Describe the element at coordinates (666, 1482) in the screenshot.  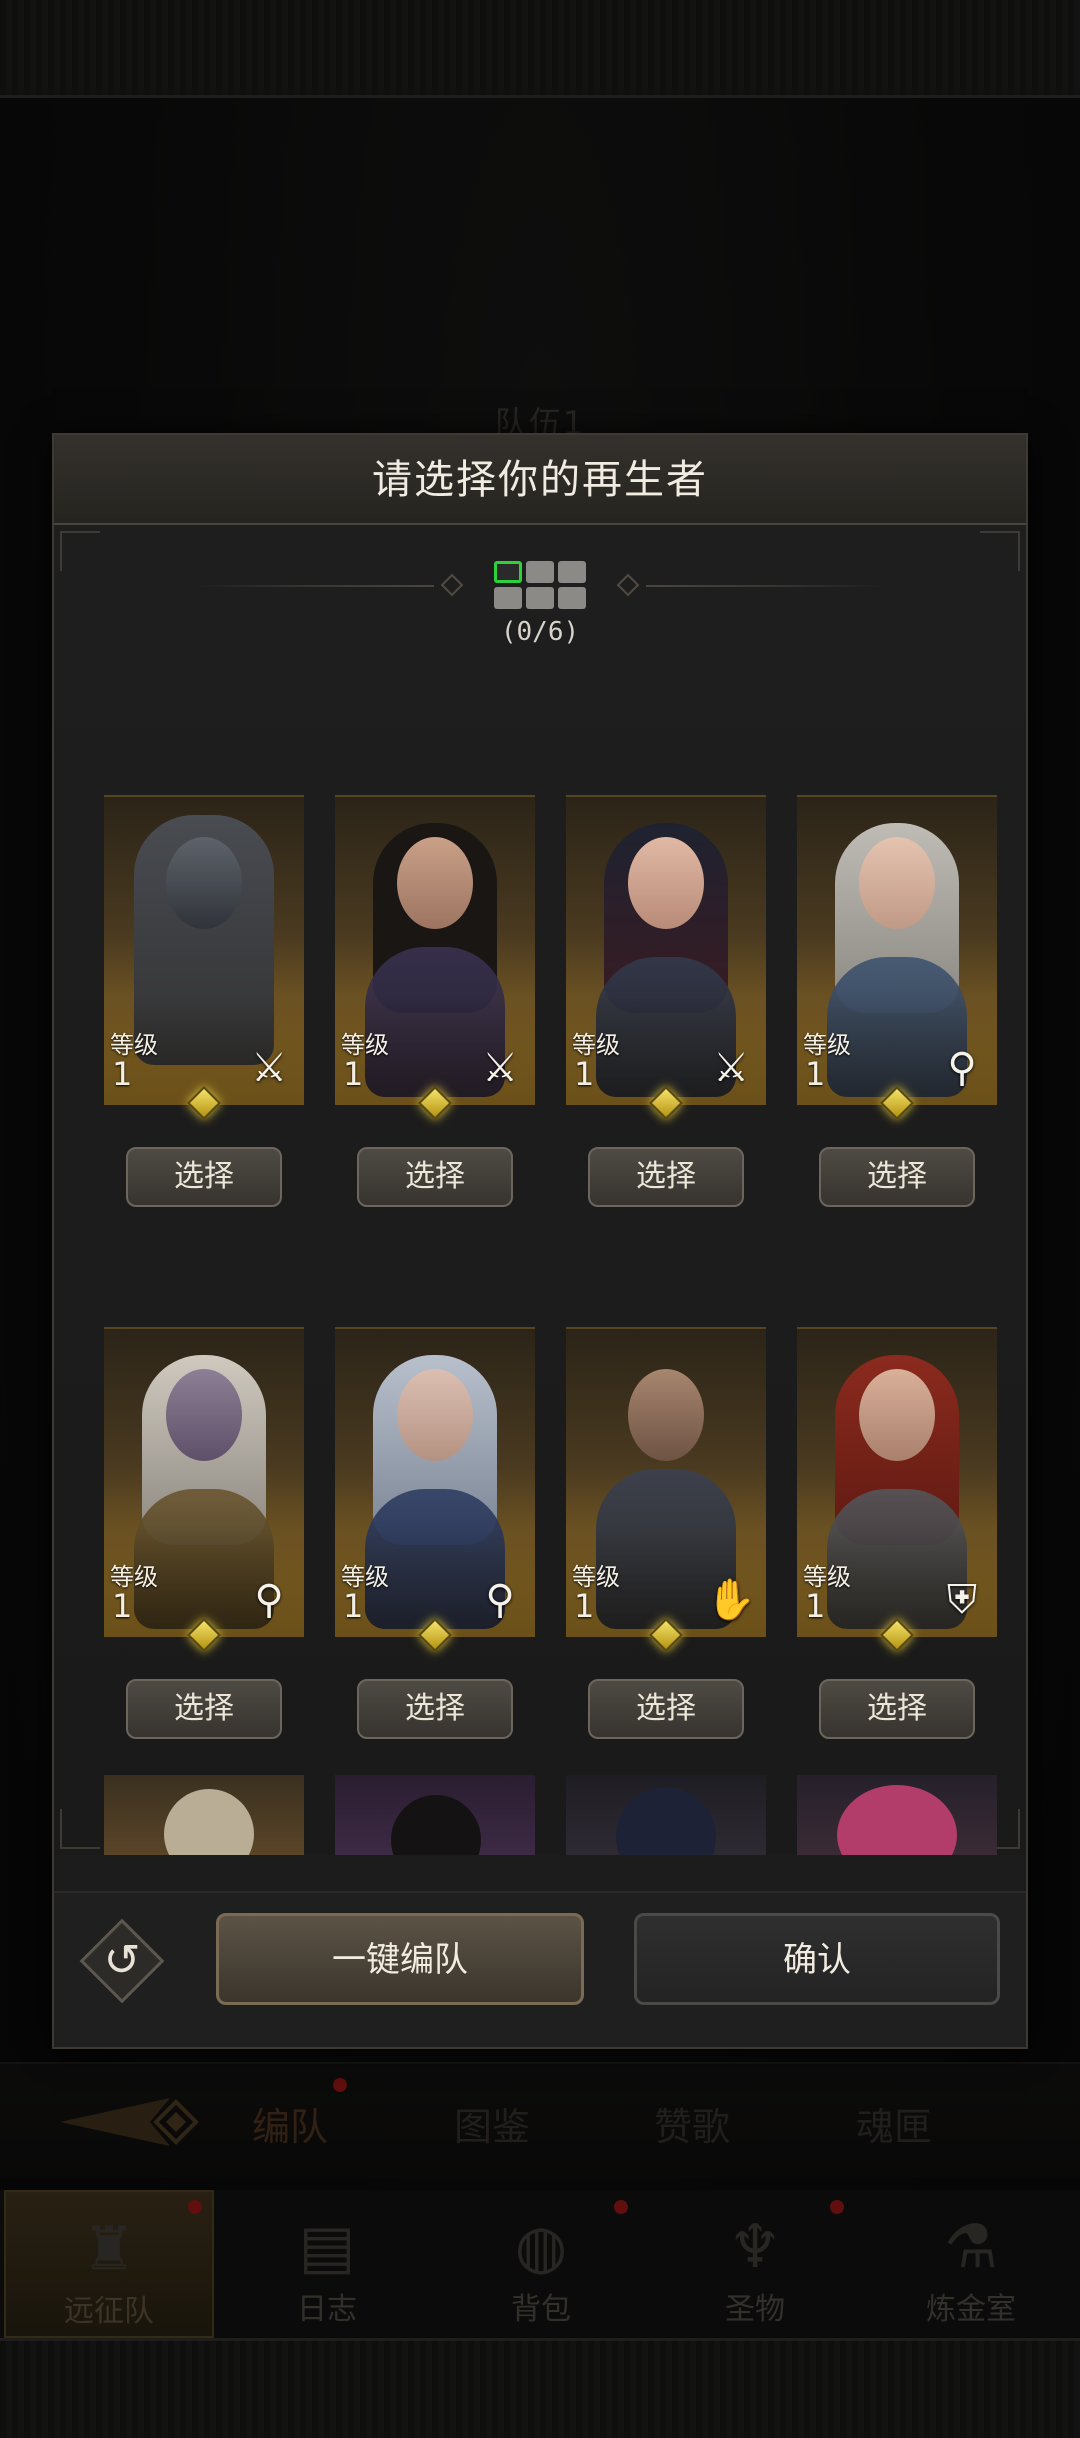
I see `hero-portrait: 等级 1 ✋` at that location.